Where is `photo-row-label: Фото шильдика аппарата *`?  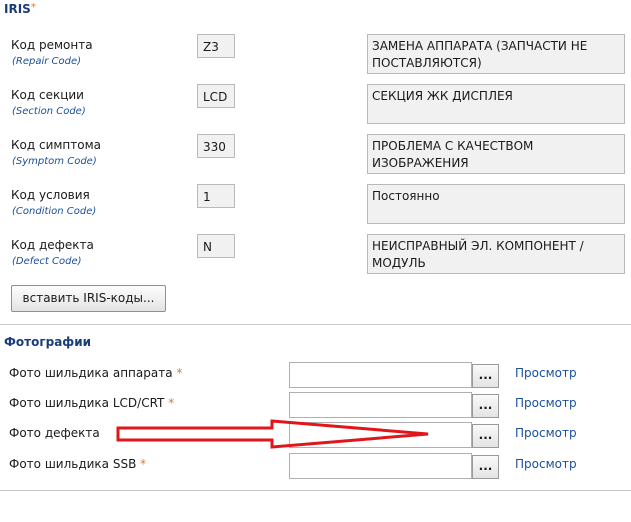
photo-row-label: Фото шильдика аппарата * is located at coordinates (95, 373).